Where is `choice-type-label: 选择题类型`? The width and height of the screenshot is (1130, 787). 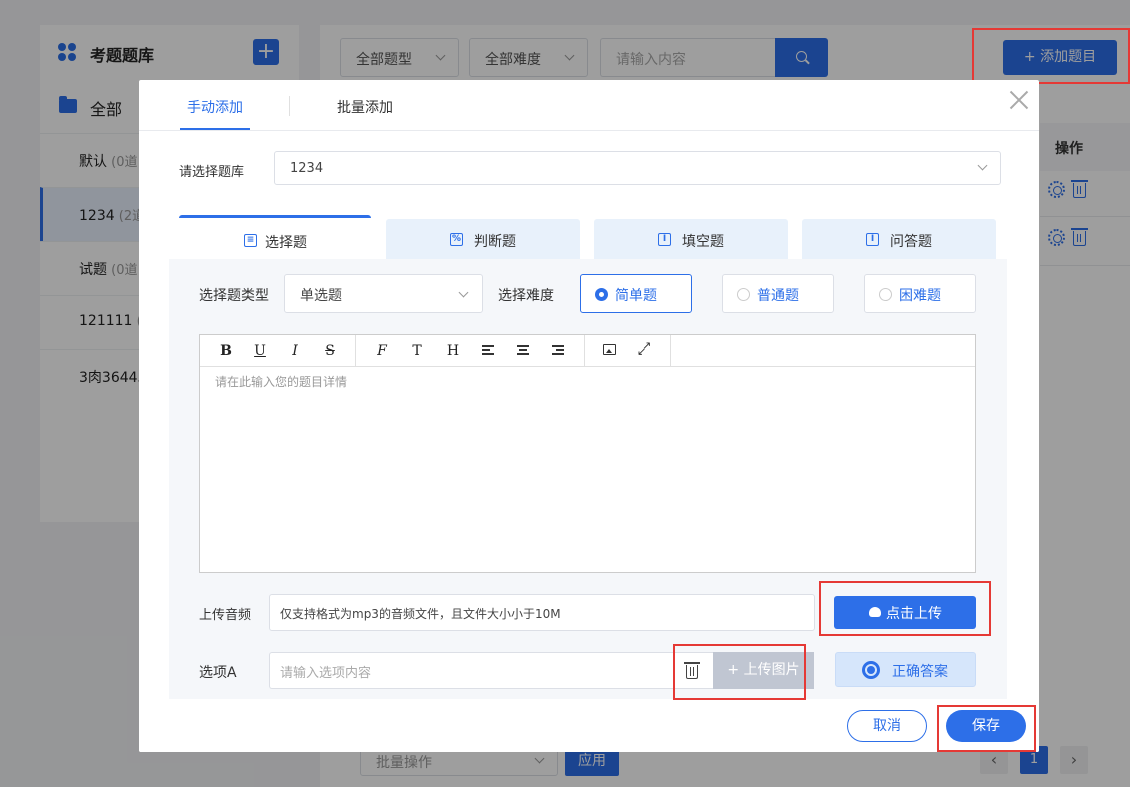 choice-type-label: 选择题类型 is located at coordinates (234, 296).